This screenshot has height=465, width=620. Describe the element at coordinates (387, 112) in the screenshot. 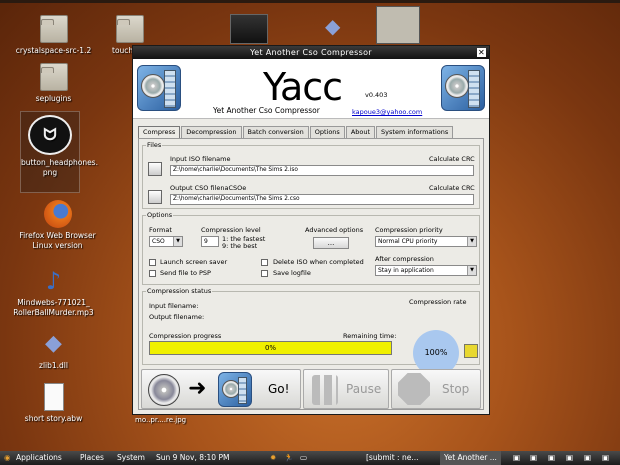

I see `author-email-link: kapoue3@yahoo.com` at that location.